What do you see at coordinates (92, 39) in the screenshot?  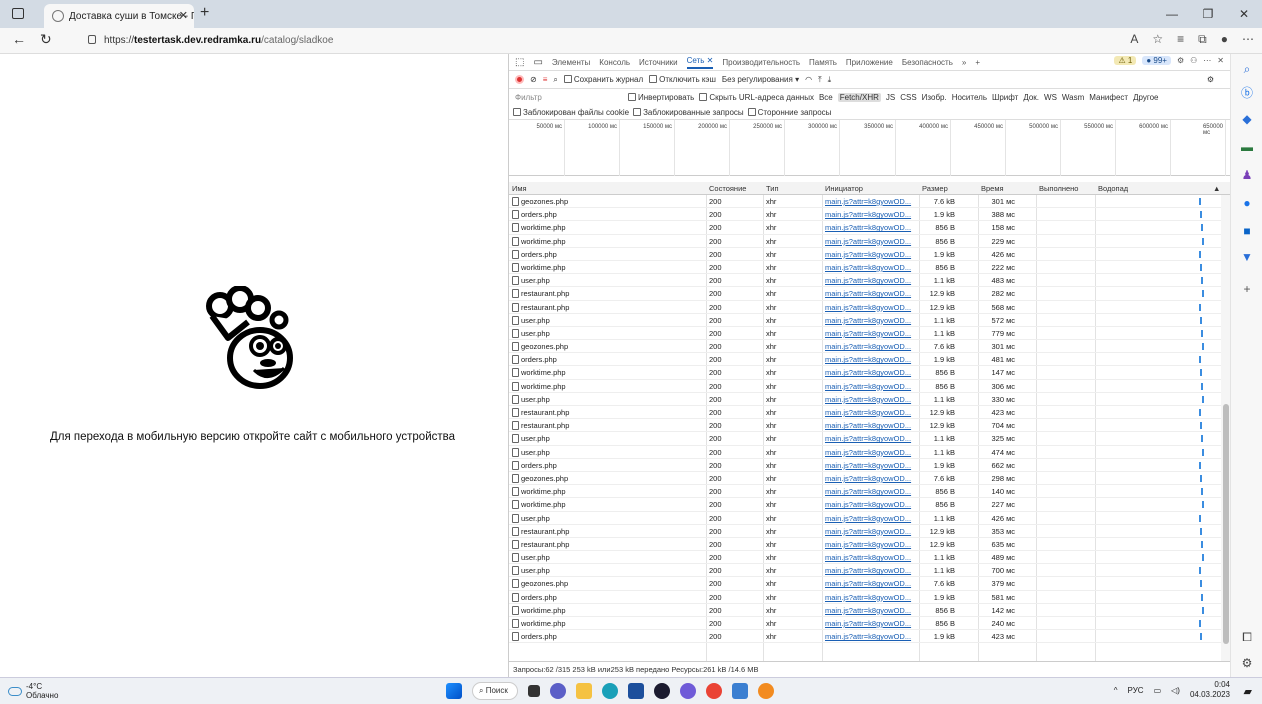 I see `lock-icon` at bounding box center [92, 39].